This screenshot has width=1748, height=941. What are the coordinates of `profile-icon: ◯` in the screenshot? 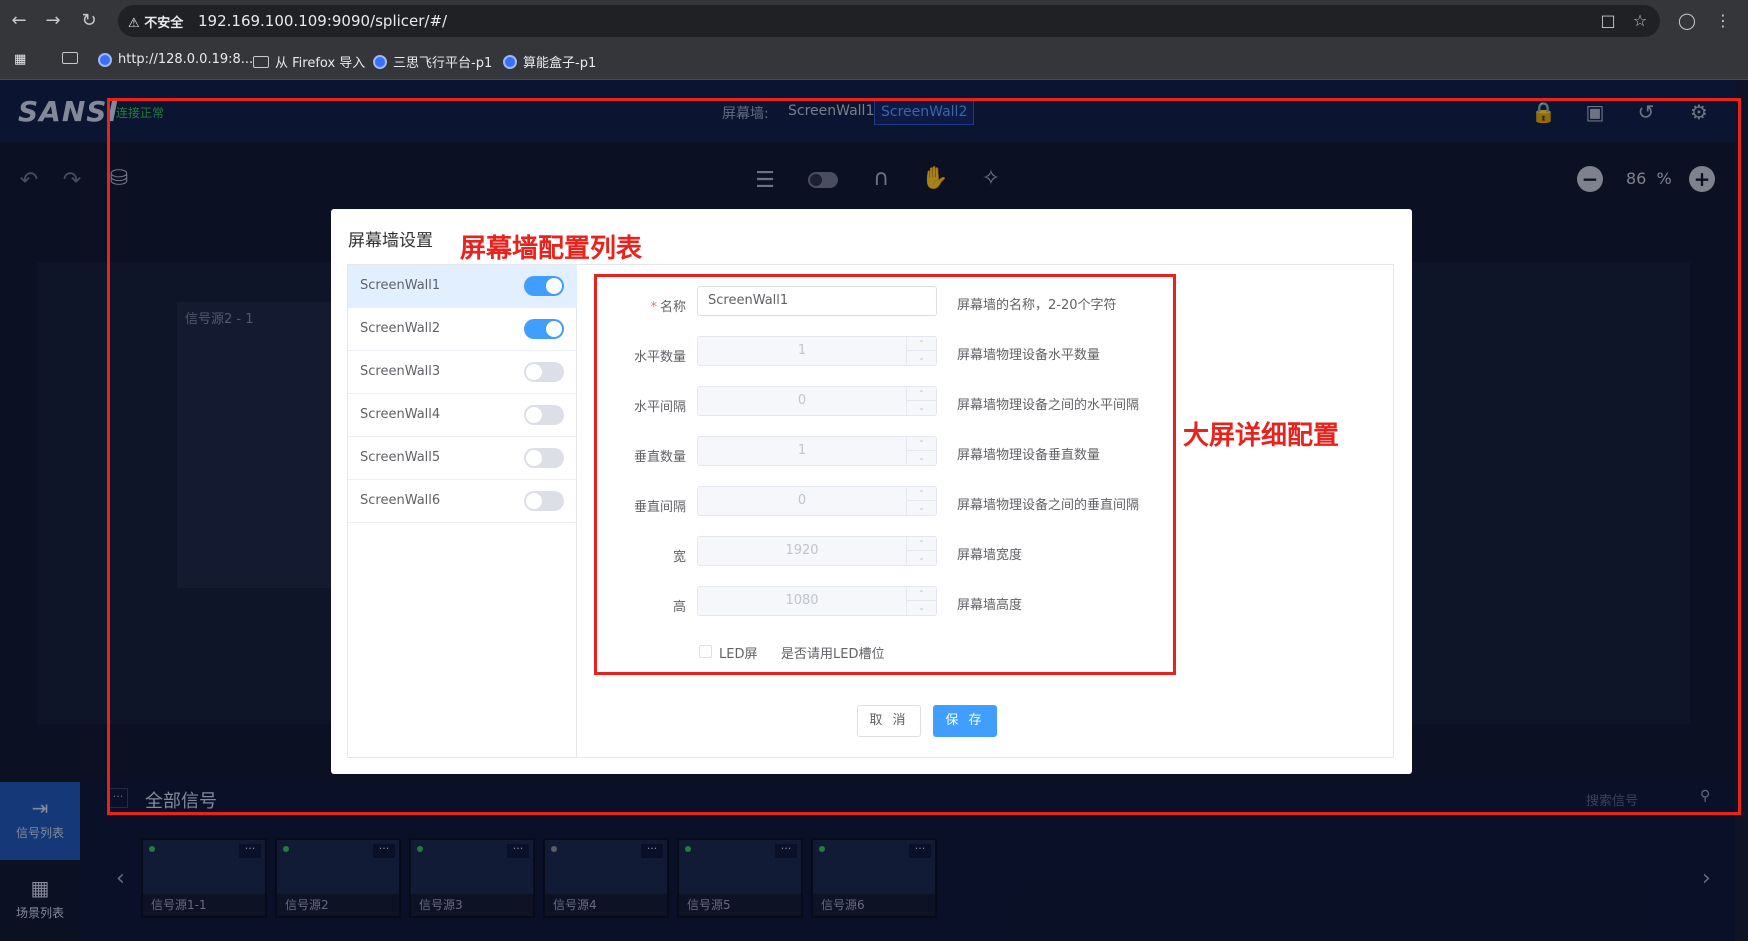 It's located at (1687, 21).